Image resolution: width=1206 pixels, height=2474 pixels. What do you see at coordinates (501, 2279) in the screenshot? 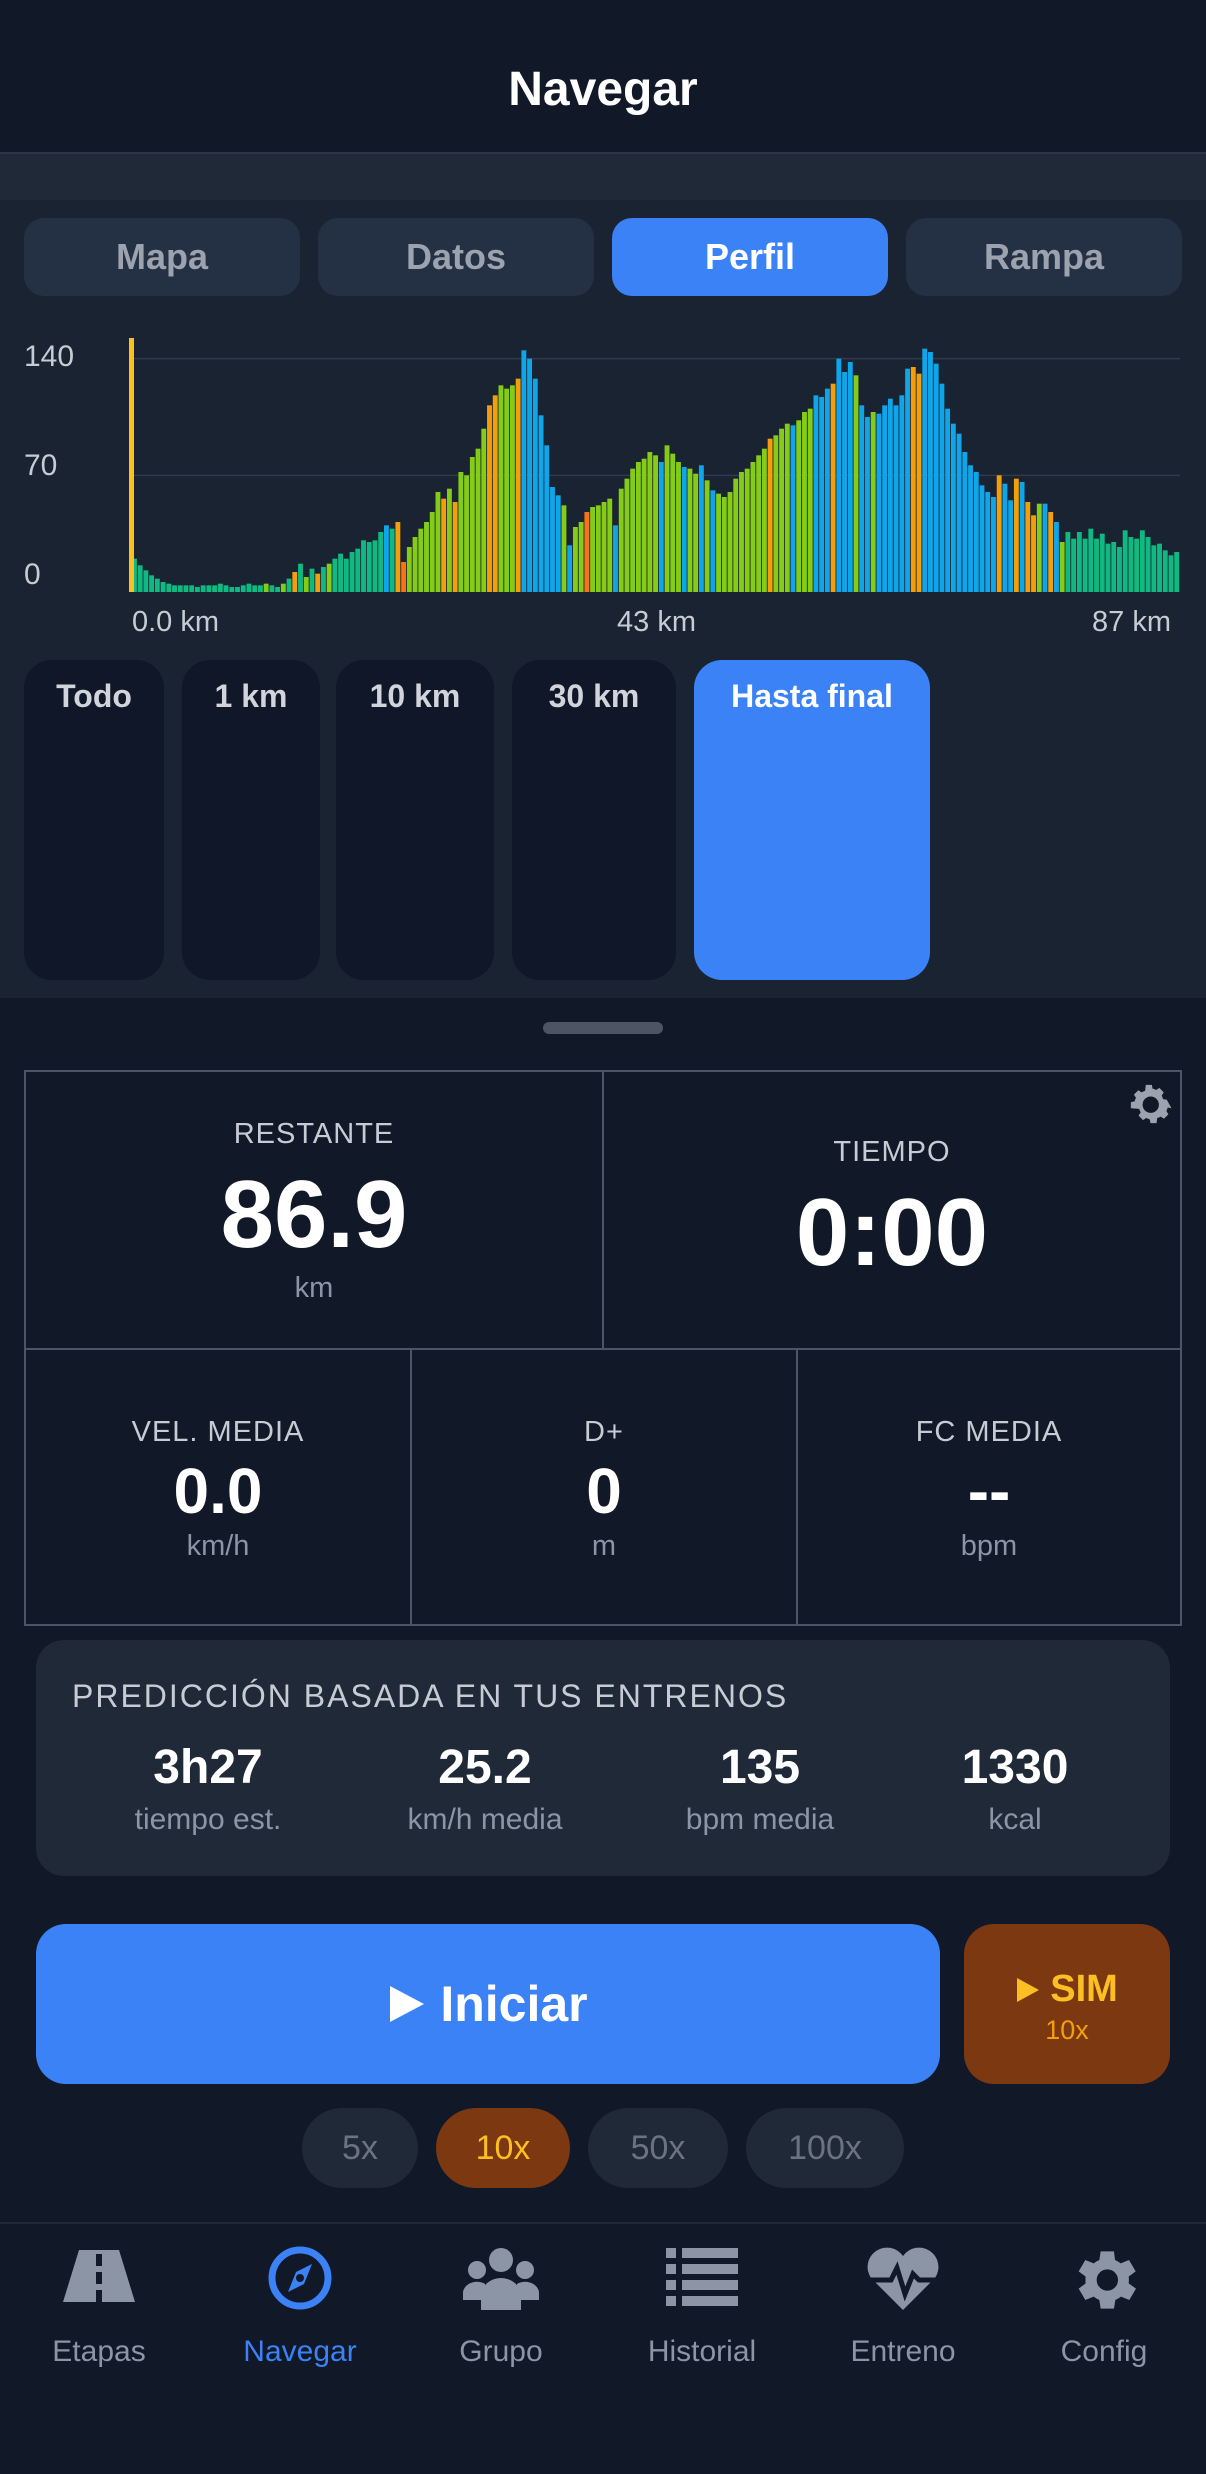
I see `group-icon` at bounding box center [501, 2279].